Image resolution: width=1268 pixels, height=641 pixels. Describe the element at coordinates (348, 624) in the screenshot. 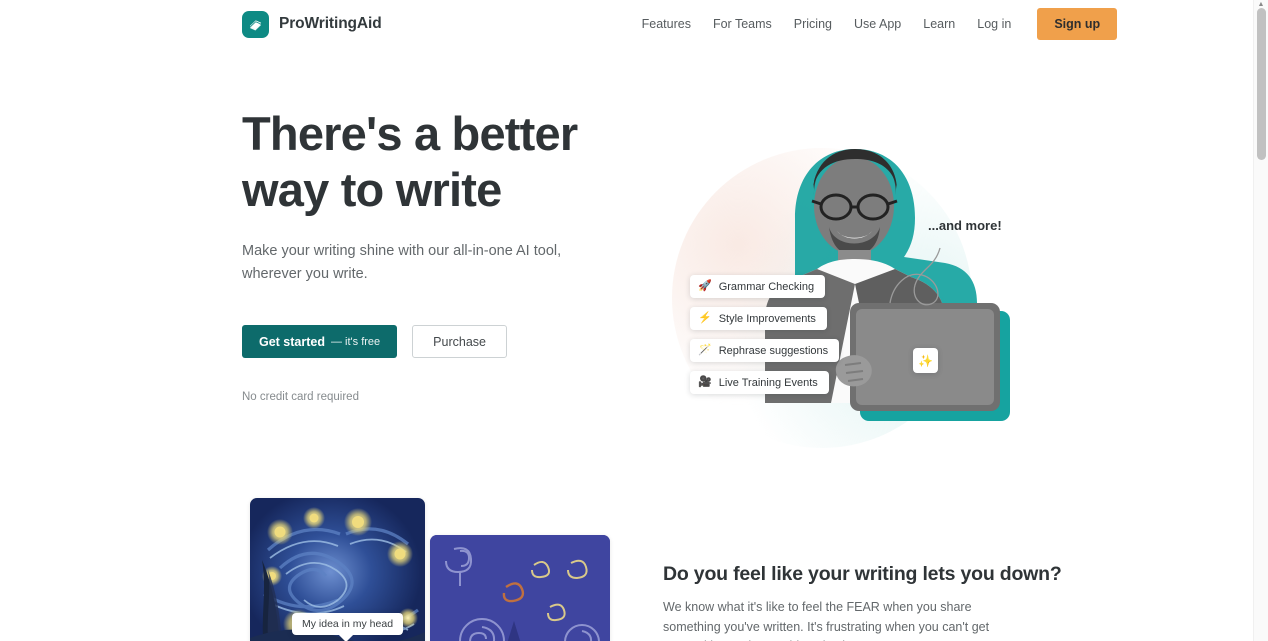

I see `idea-in-my-head-tooltip: My idea in my head` at that location.